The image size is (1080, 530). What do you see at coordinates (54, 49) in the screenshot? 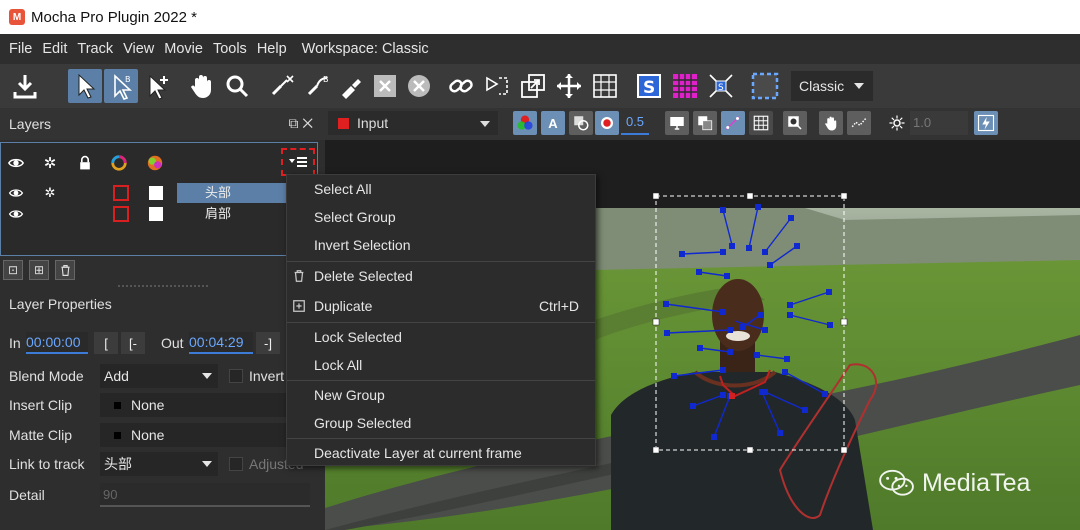
I see `menu-edit: Edit` at bounding box center [54, 49].